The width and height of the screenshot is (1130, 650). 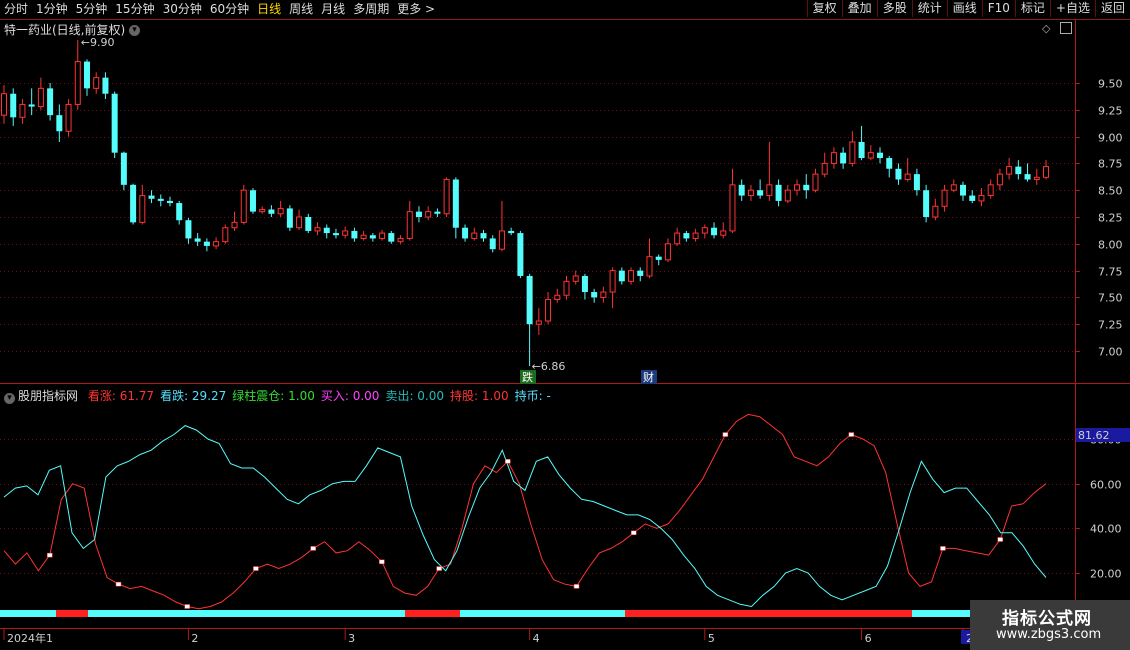 I want to click on indicator-axis-label: 60.00, so click(x=1106, y=485).